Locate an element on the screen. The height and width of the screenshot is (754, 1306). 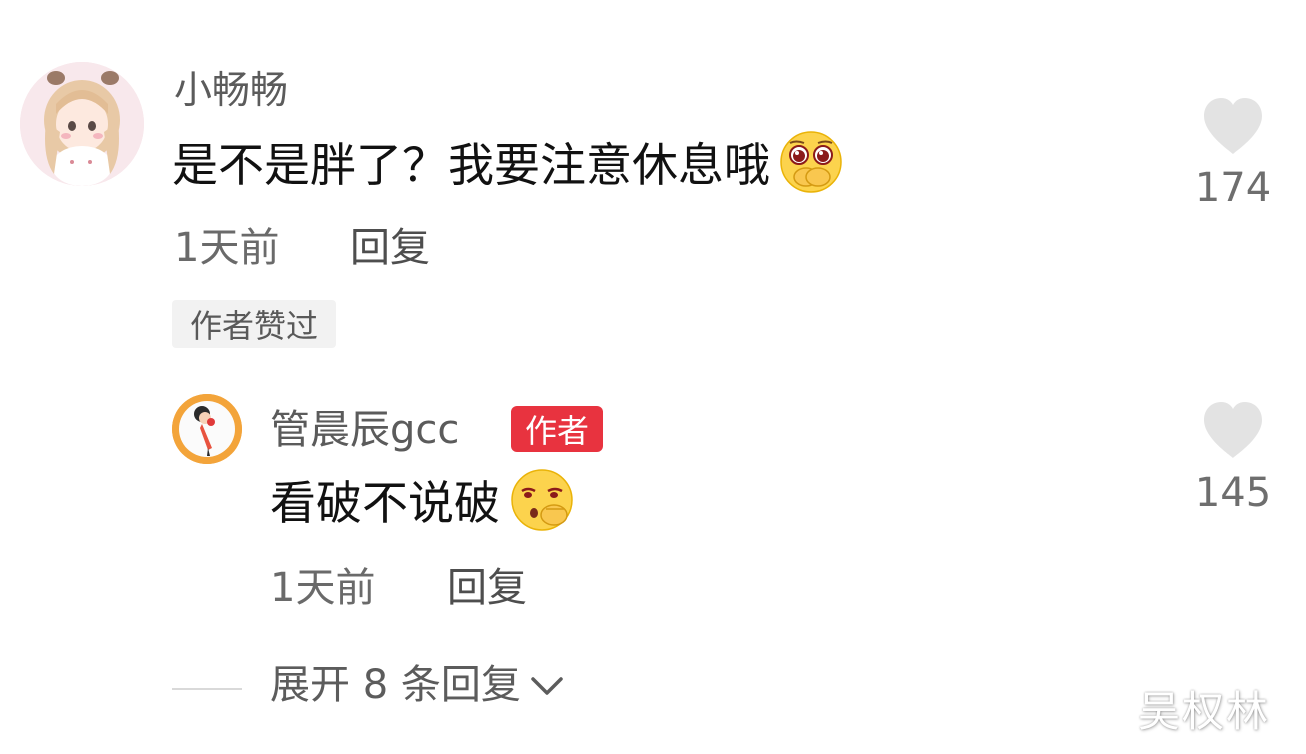
expand-replies-label: 展开 8 条回复 is located at coordinates (395, 685).